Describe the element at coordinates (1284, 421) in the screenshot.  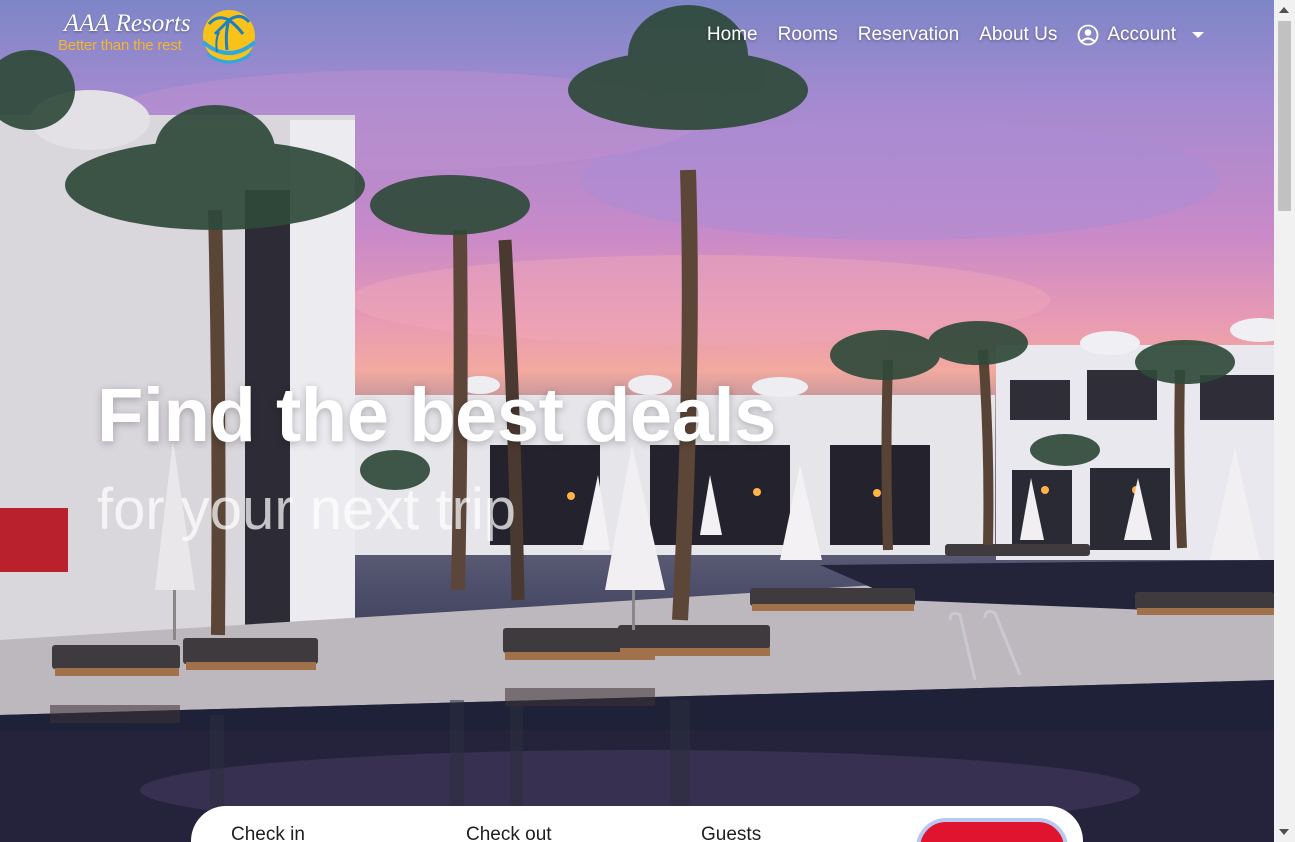
I see `page-scrollbar` at that location.